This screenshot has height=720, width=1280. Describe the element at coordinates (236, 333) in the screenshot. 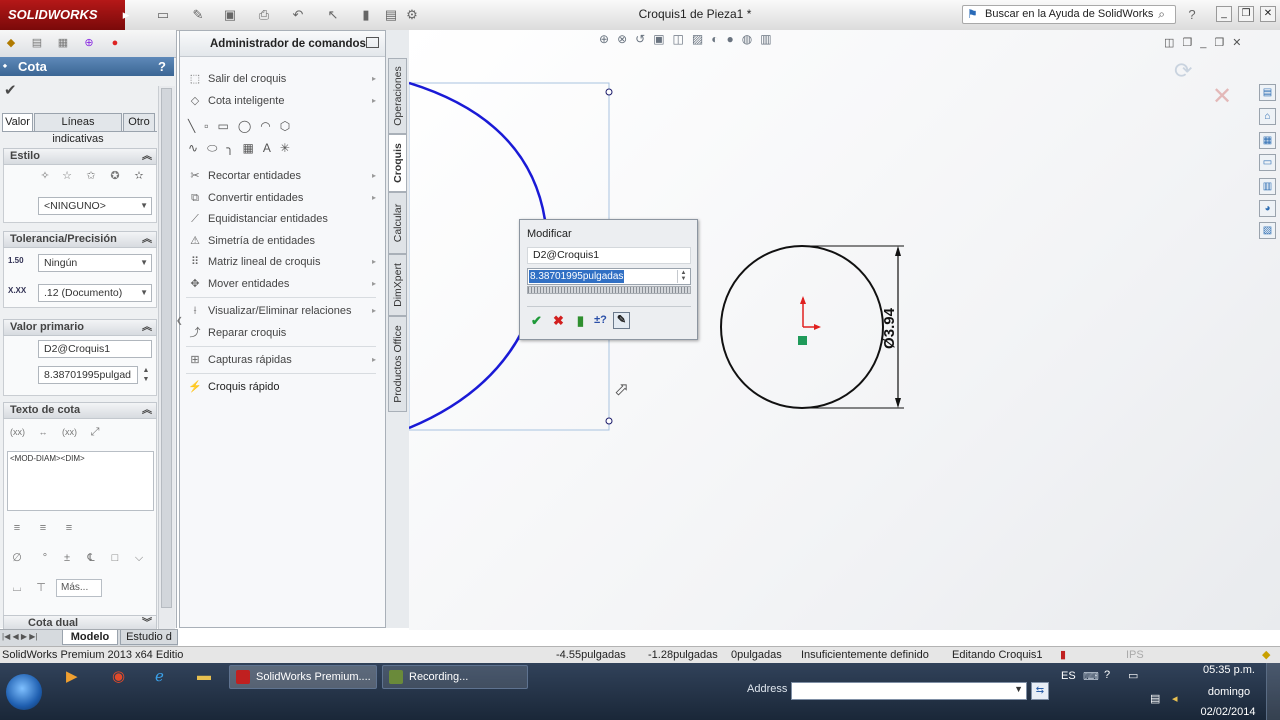

I see `cmd-reparar-croquis: ⤴ Reparar croquis` at that location.